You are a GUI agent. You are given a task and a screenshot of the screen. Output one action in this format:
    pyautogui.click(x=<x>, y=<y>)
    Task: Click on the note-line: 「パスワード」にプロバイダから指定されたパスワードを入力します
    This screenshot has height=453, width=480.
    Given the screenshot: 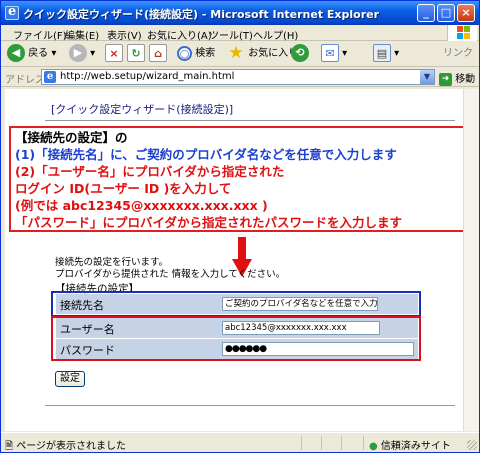 What is the action you would take?
    pyautogui.click(x=209, y=222)
    